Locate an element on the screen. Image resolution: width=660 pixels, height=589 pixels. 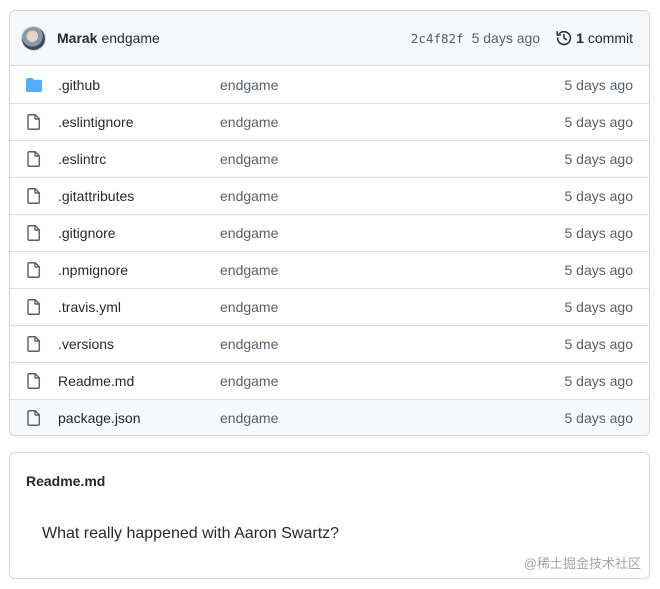
file-name-link: Readme.md is located at coordinates (139, 381).